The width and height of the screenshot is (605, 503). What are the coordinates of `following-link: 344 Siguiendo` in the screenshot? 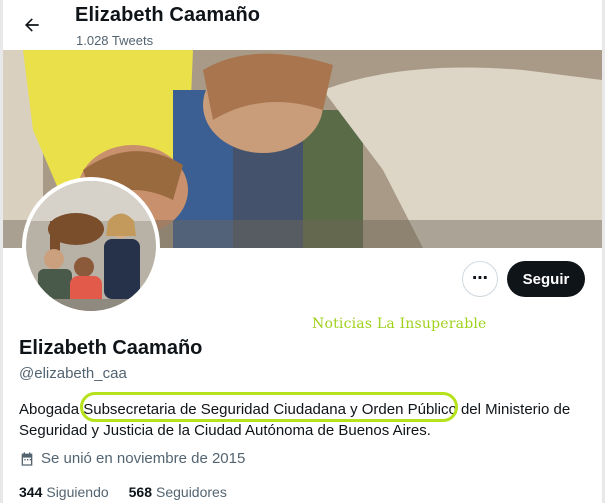 It's located at (64, 492).